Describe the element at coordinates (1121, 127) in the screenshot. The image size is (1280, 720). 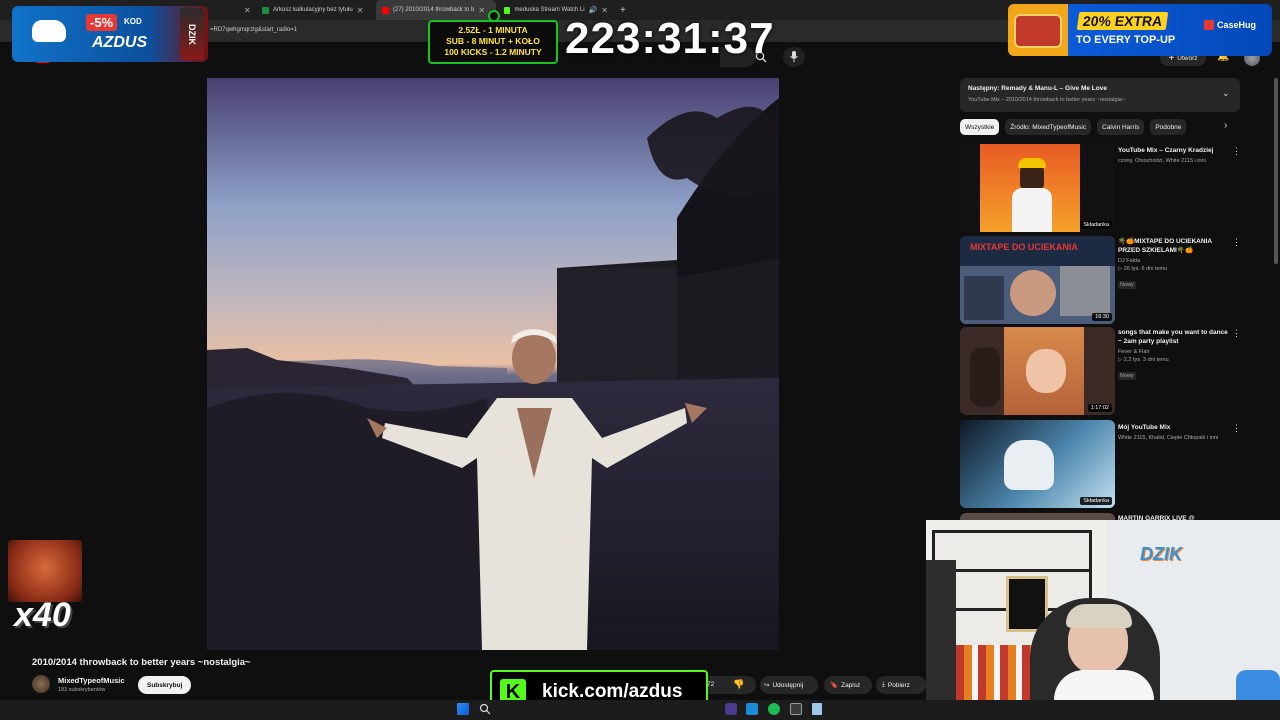
I see `chip-calvin-harris: Calvin Harris` at that location.